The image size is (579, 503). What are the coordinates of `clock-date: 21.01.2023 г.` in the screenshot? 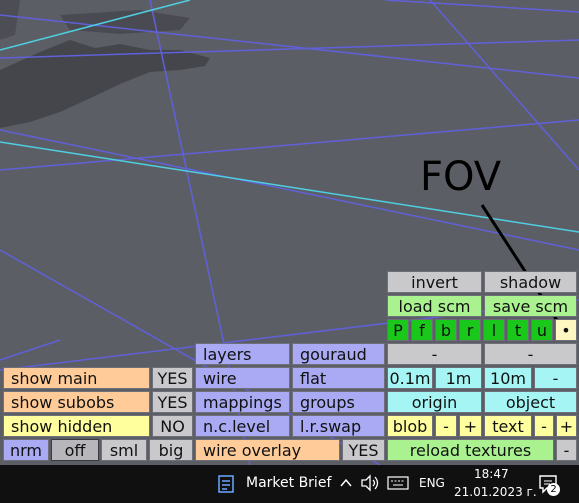 It's located at (495, 492).